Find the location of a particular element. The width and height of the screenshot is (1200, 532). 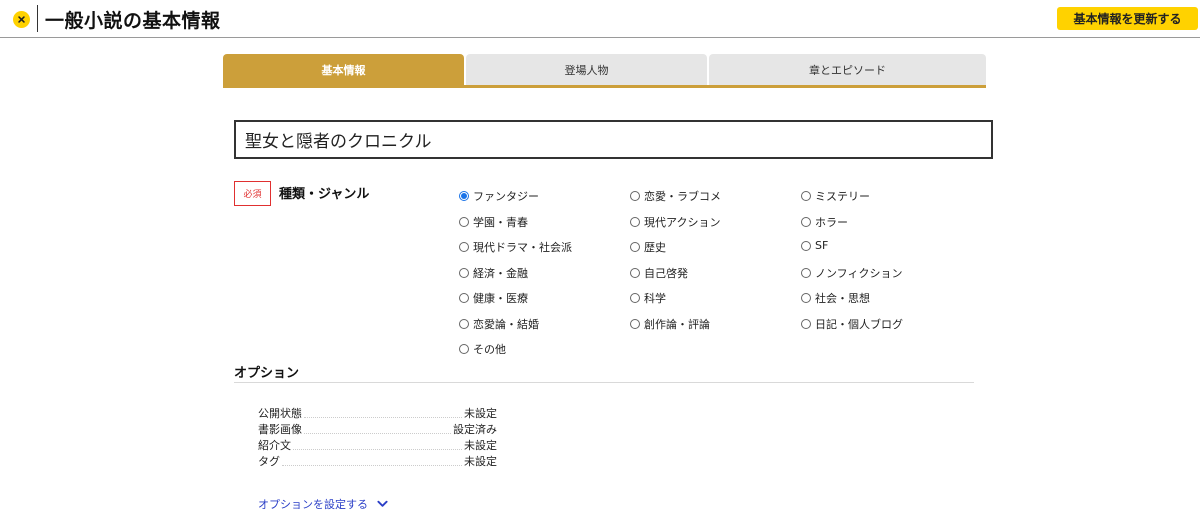

option-row-visibility: 公開状態 未設定 is located at coordinates (377, 413).